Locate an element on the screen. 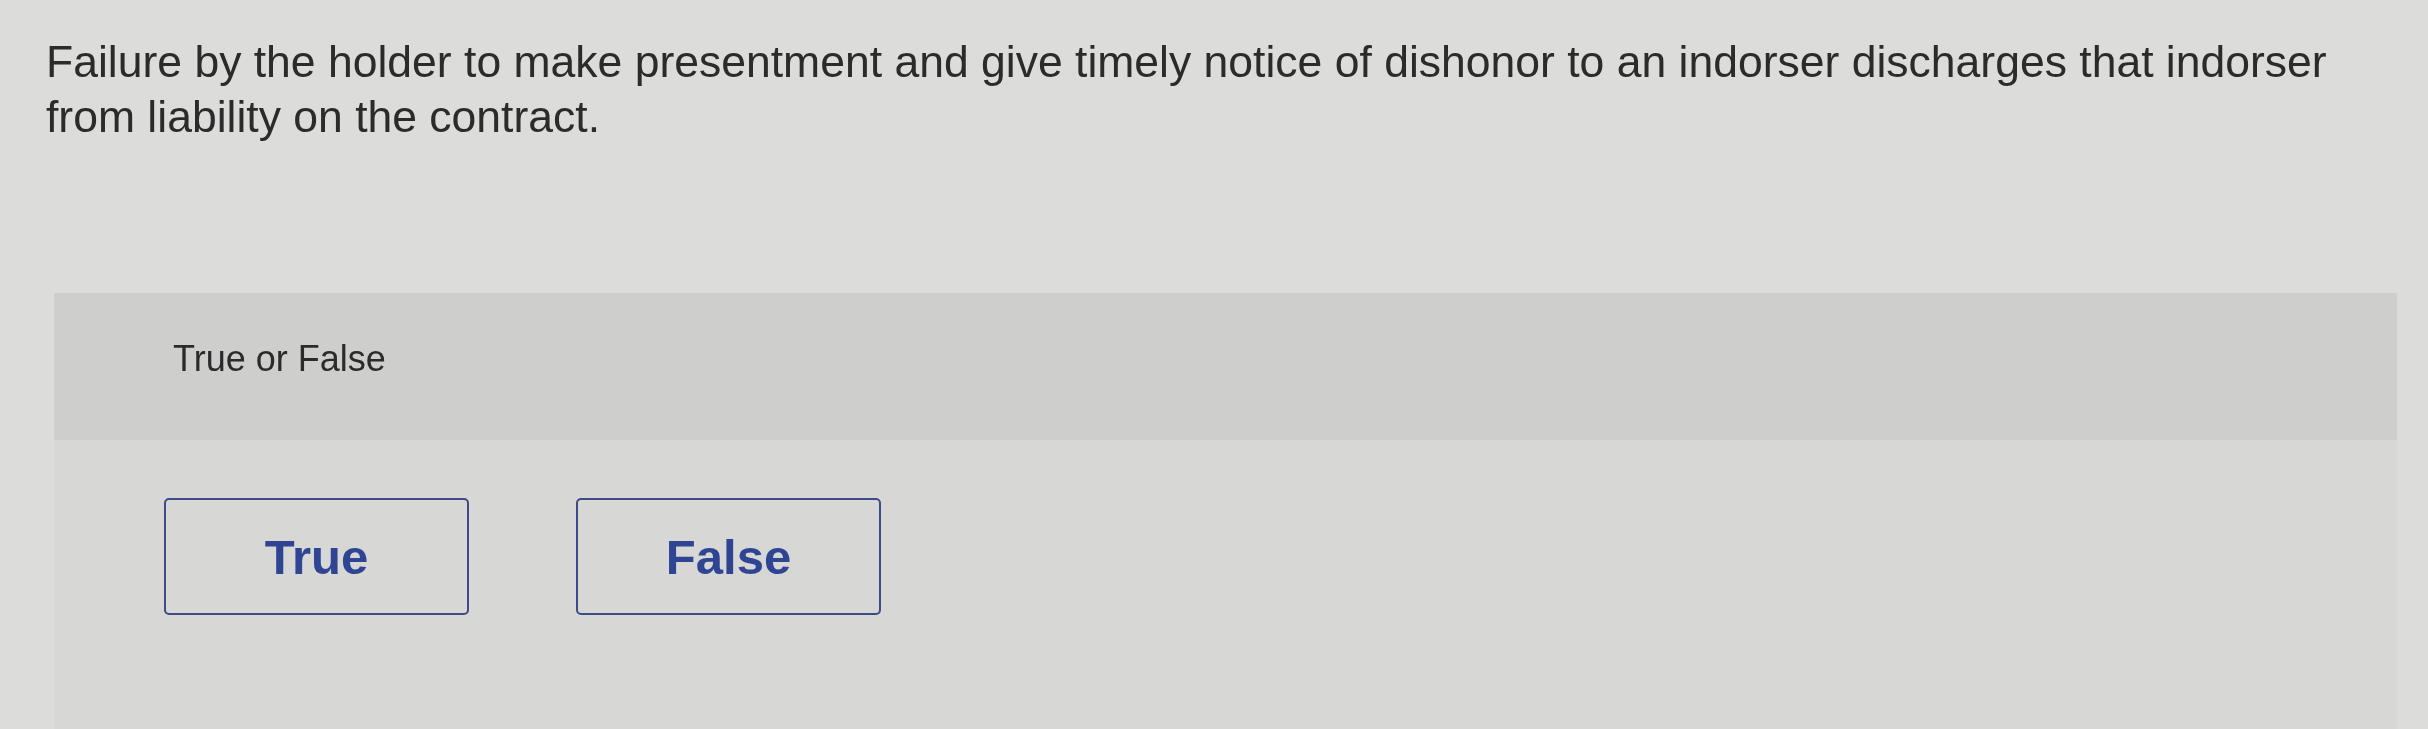 This screenshot has width=2428, height=729. prompt-text: True or False is located at coordinates (279, 359).